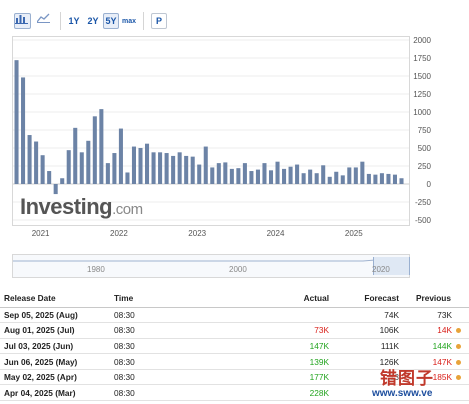 The width and height of the screenshot is (469, 404). What do you see at coordinates (436, 330) in the screenshot?
I see `previous-cell: 14K` at bounding box center [436, 330].